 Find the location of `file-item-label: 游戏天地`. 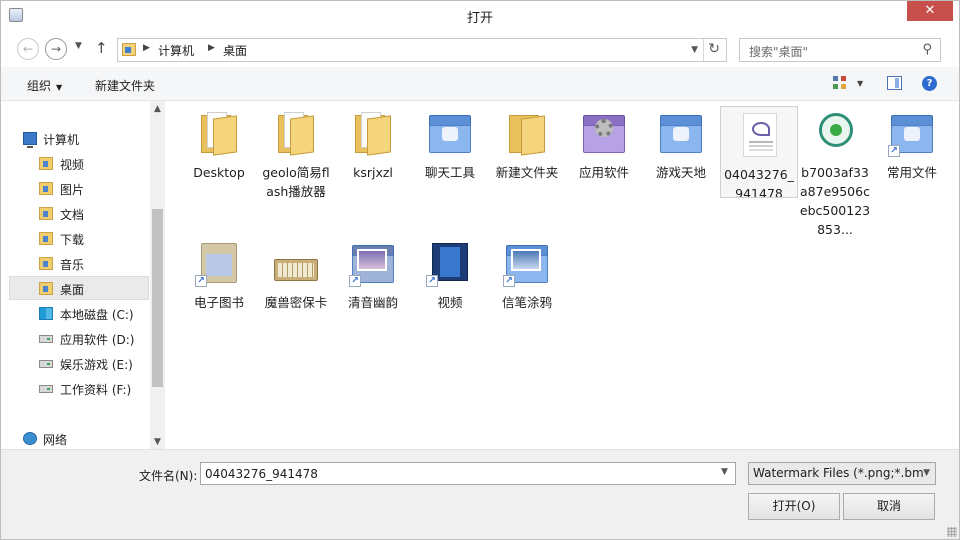

file-item-label: 游戏天地 is located at coordinates (680, 172).